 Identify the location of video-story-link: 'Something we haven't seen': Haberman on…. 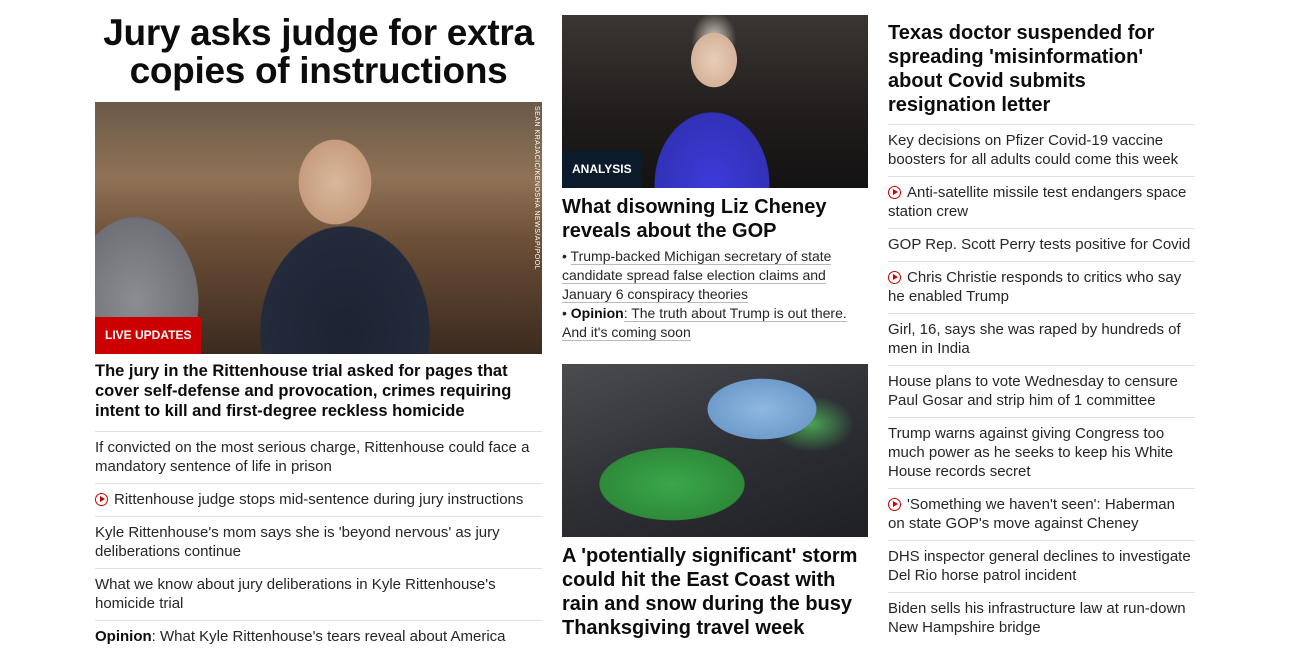
(1031, 514).